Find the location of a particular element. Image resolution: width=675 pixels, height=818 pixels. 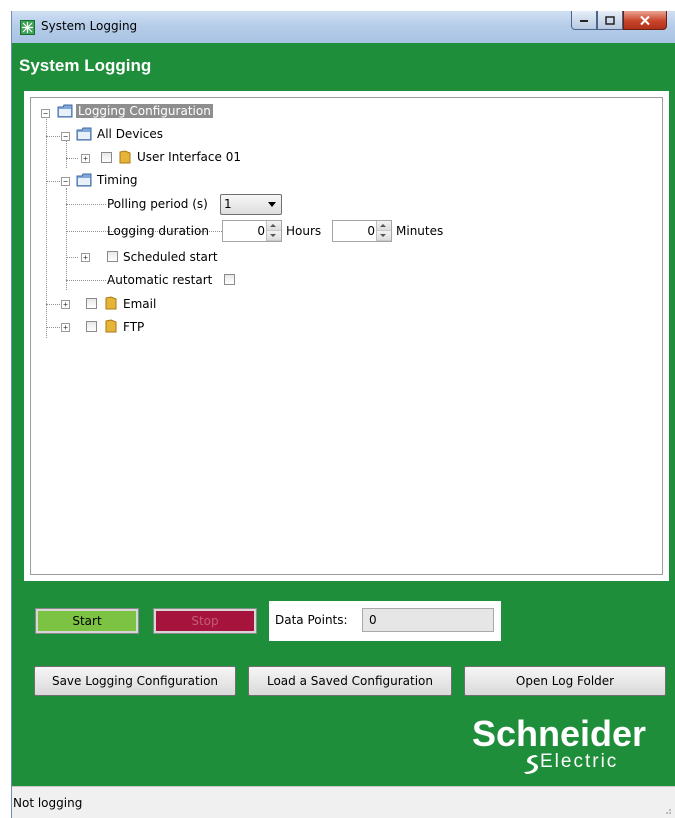

tree-item-scheduled-start: Scheduled start is located at coordinates (170, 257).